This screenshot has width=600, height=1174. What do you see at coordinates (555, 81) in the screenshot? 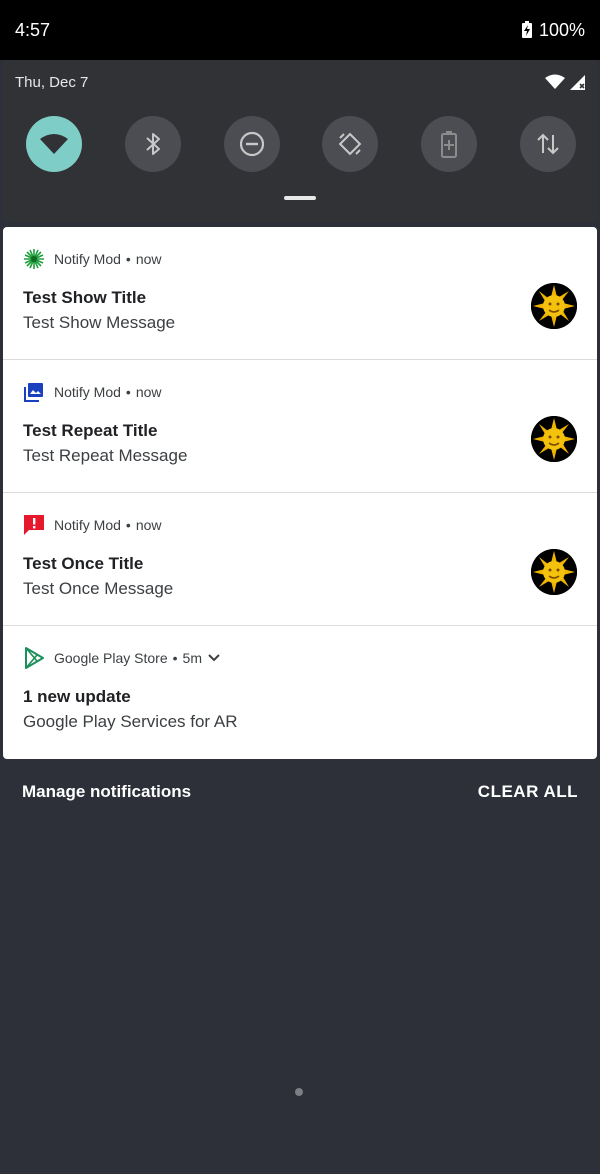
I see `wifi-signal-icon` at bounding box center [555, 81].